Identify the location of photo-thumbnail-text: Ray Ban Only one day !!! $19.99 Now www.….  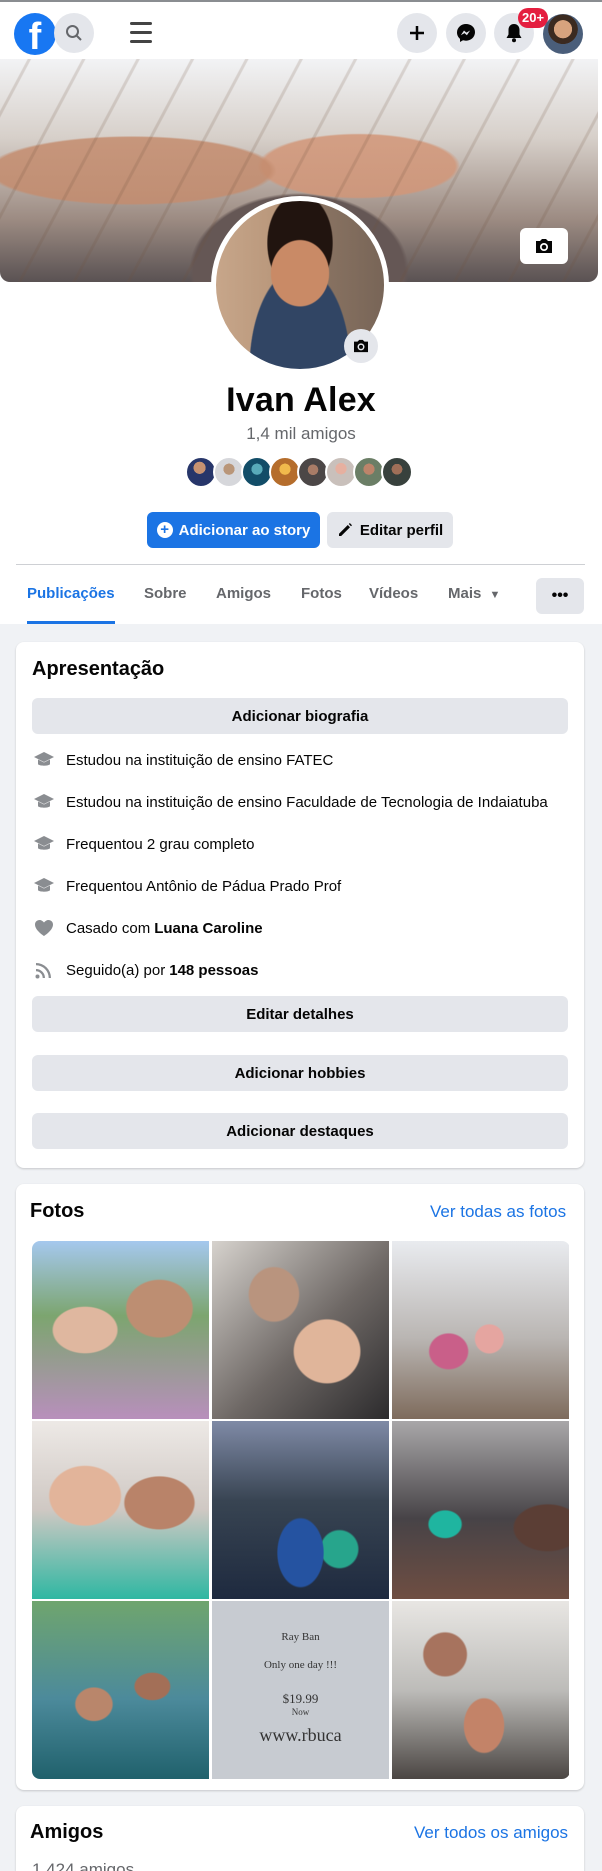
(300, 1690).